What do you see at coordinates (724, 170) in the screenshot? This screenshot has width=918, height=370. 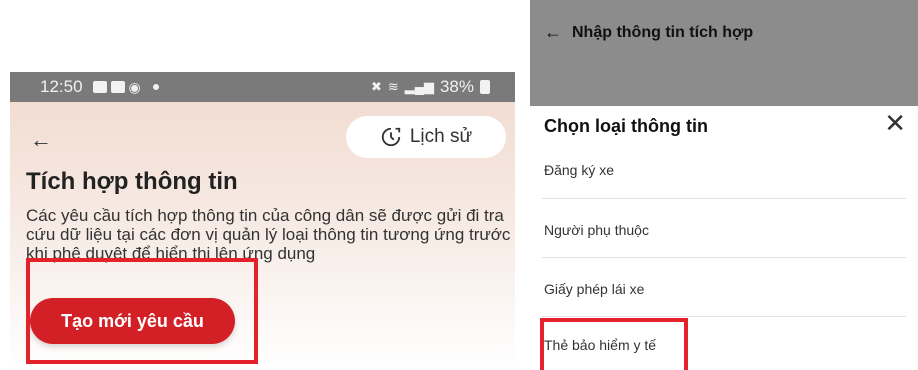 I see `option-vehicle-registration: Đăng ký xe` at bounding box center [724, 170].